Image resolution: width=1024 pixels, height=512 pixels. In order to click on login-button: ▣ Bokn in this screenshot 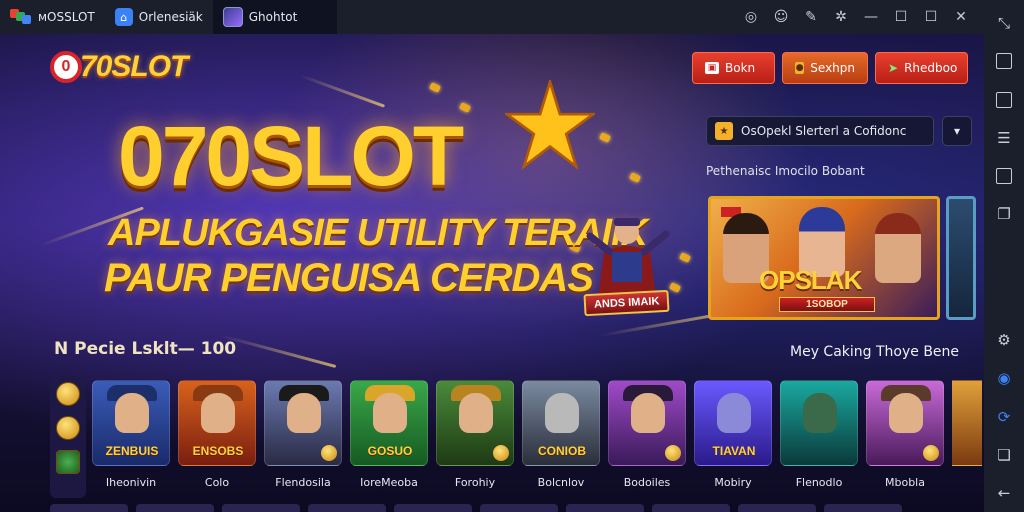, I will do `click(733, 68)`.